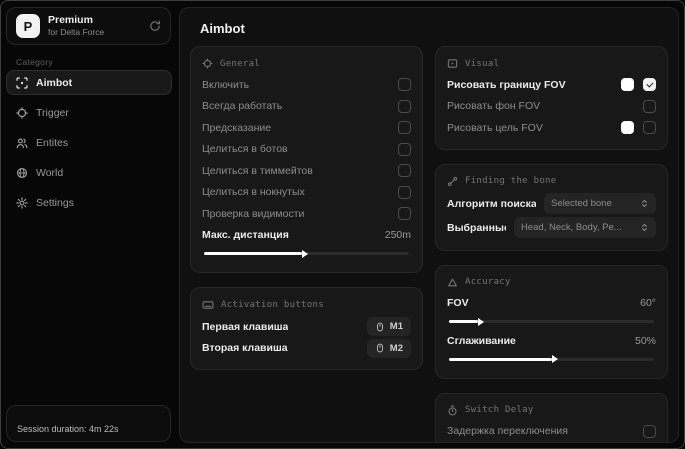 This screenshot has width=685, height=449. What do you see at coordinates (551, 432) in the screenshot?
I see `switch-delay-toggle-row: Задержка переключения` at bounding box center [551, 432].